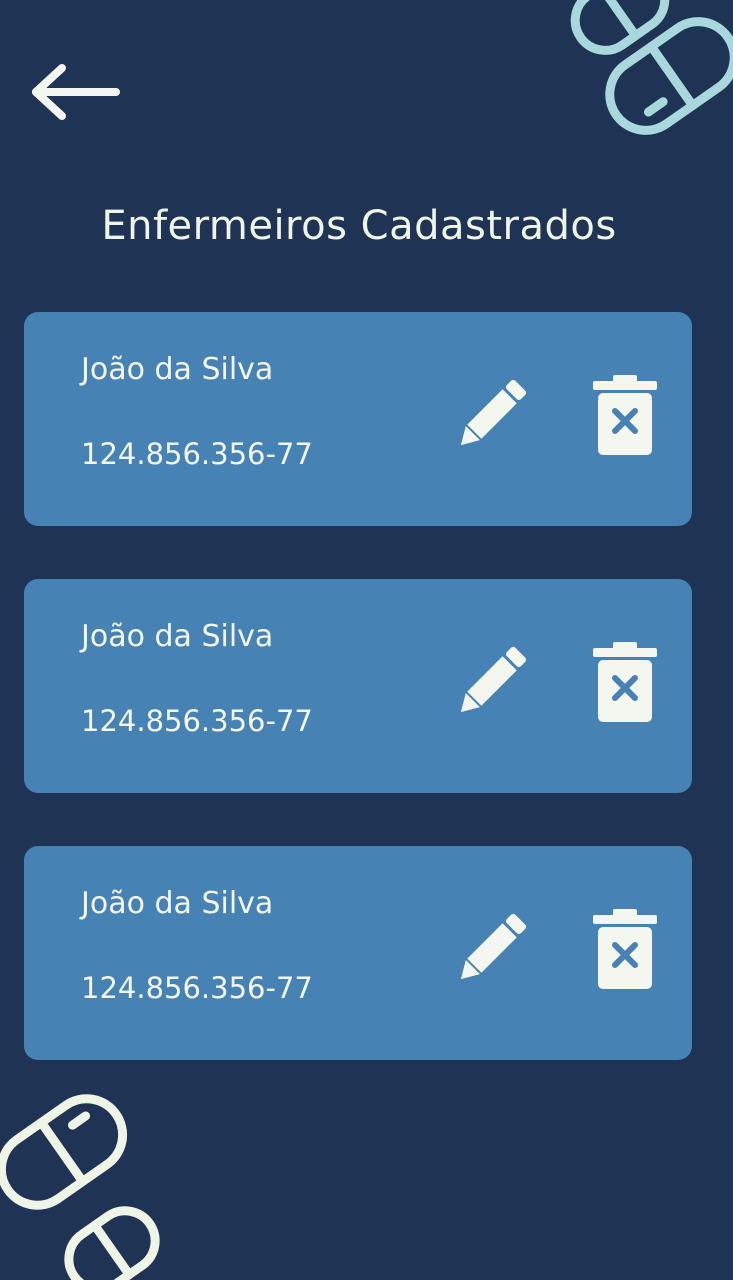  I want to click on pill-decoration-bottom, so click(80, 1187).